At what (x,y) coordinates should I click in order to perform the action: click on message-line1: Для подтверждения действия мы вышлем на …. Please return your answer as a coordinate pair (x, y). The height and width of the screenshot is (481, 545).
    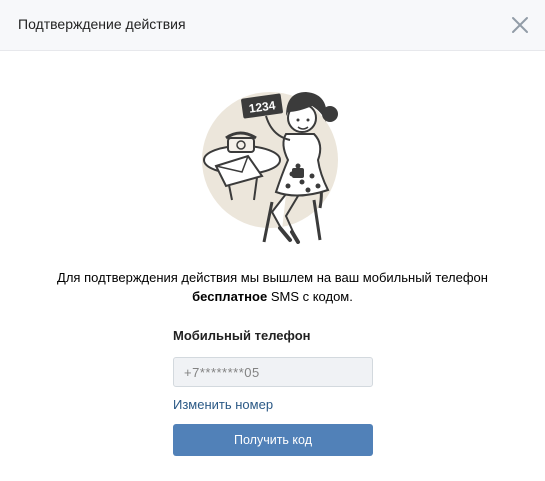
    Looking at the image, I should click on (272, 277).